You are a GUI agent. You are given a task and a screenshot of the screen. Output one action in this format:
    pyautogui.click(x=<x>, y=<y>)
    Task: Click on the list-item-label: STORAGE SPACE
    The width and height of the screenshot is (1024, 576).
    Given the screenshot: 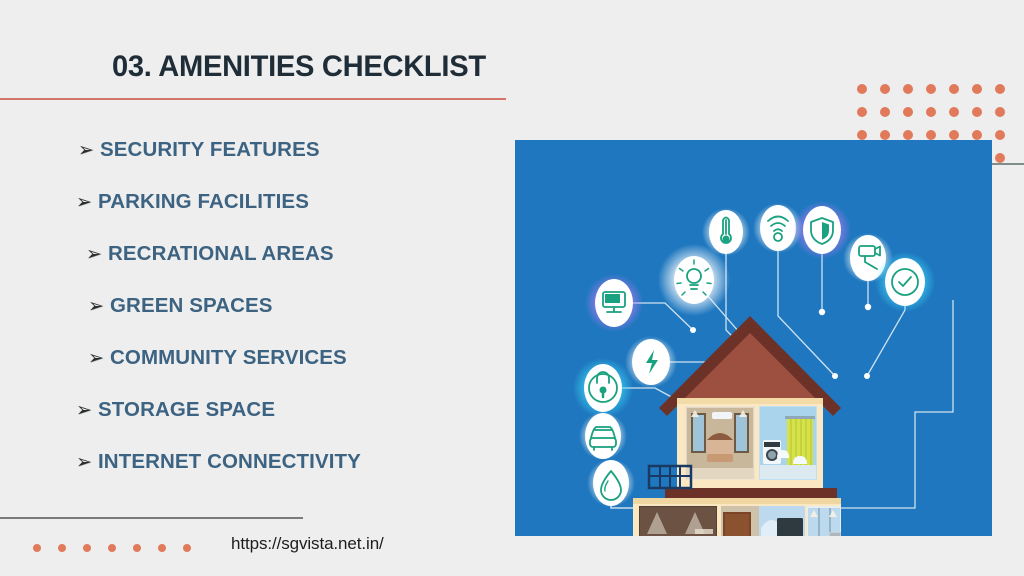 What is the action you would take?
    pyautogui.click(x=187, y=409)
    